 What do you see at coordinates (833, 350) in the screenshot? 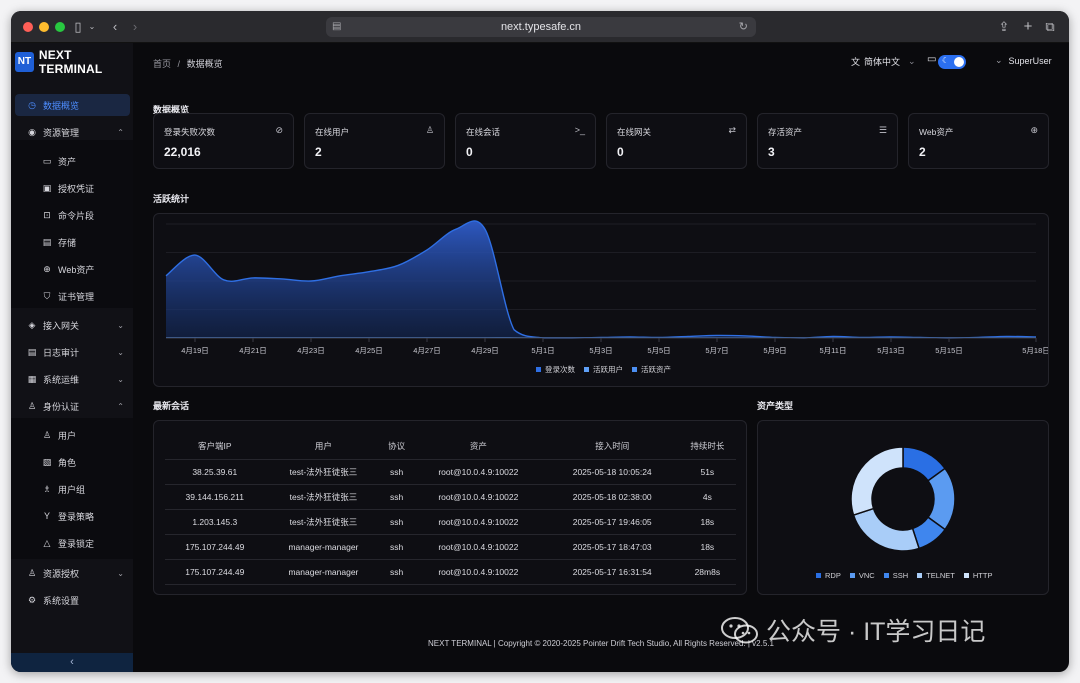
I see `x-tick-label: 5月11日` at bounding box center [833, 350].